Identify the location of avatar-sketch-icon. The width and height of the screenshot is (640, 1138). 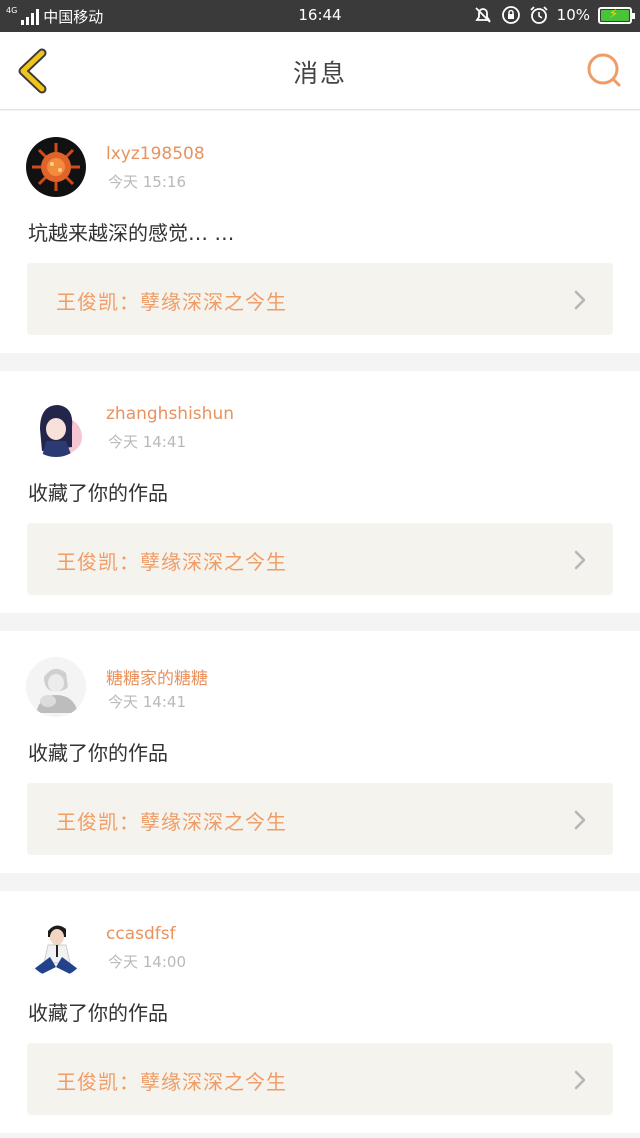
(56, 687).